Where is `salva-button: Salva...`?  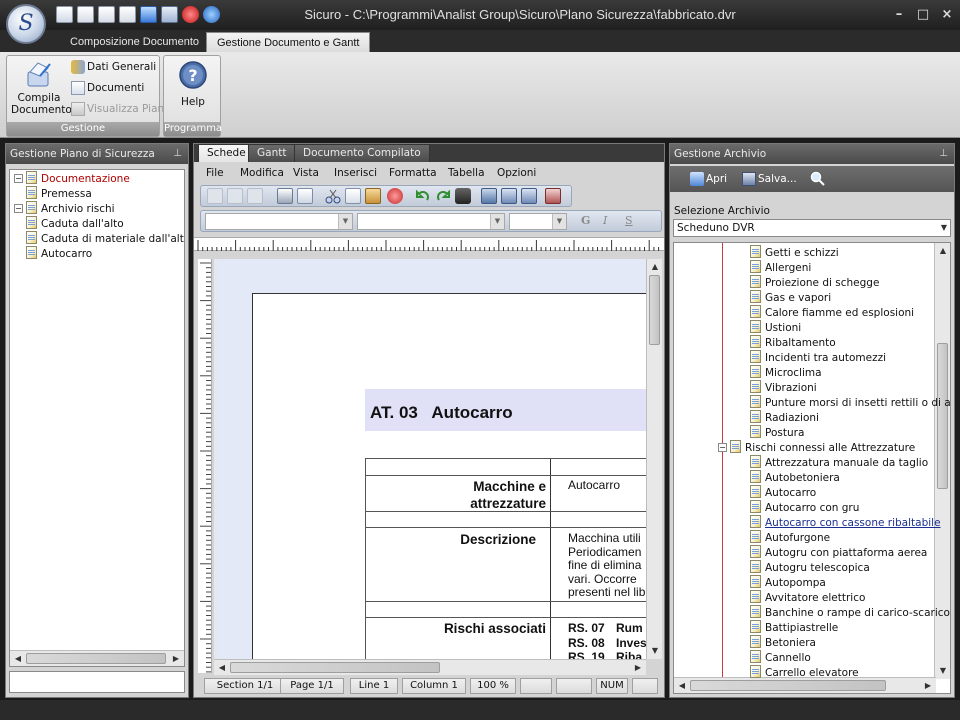
salva-button: Salva... is located at coordinates (769, 179).